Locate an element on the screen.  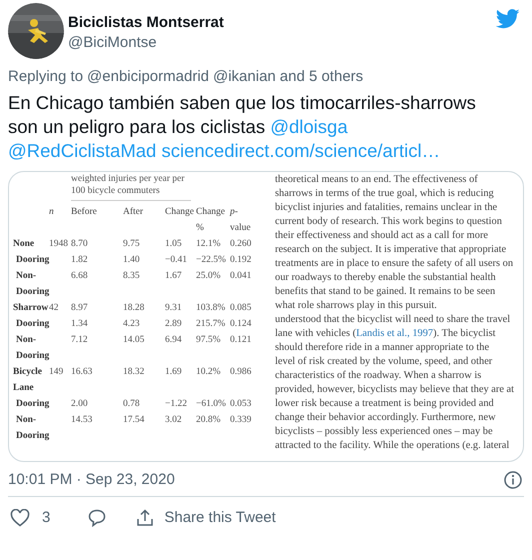
row-label: None is located at coordinates (24, 244).